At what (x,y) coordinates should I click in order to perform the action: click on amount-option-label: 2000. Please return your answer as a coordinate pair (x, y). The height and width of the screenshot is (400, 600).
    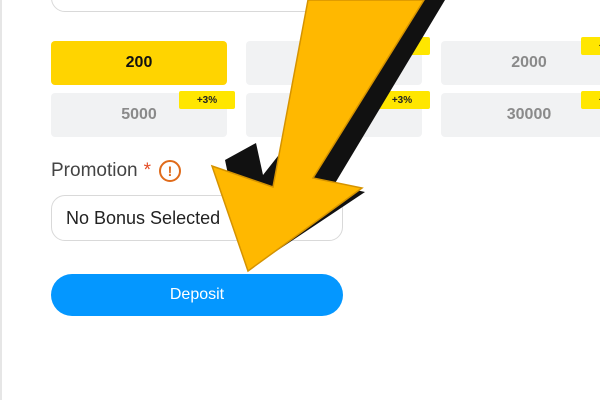
    Looking at the image, I should click on (529, 62).